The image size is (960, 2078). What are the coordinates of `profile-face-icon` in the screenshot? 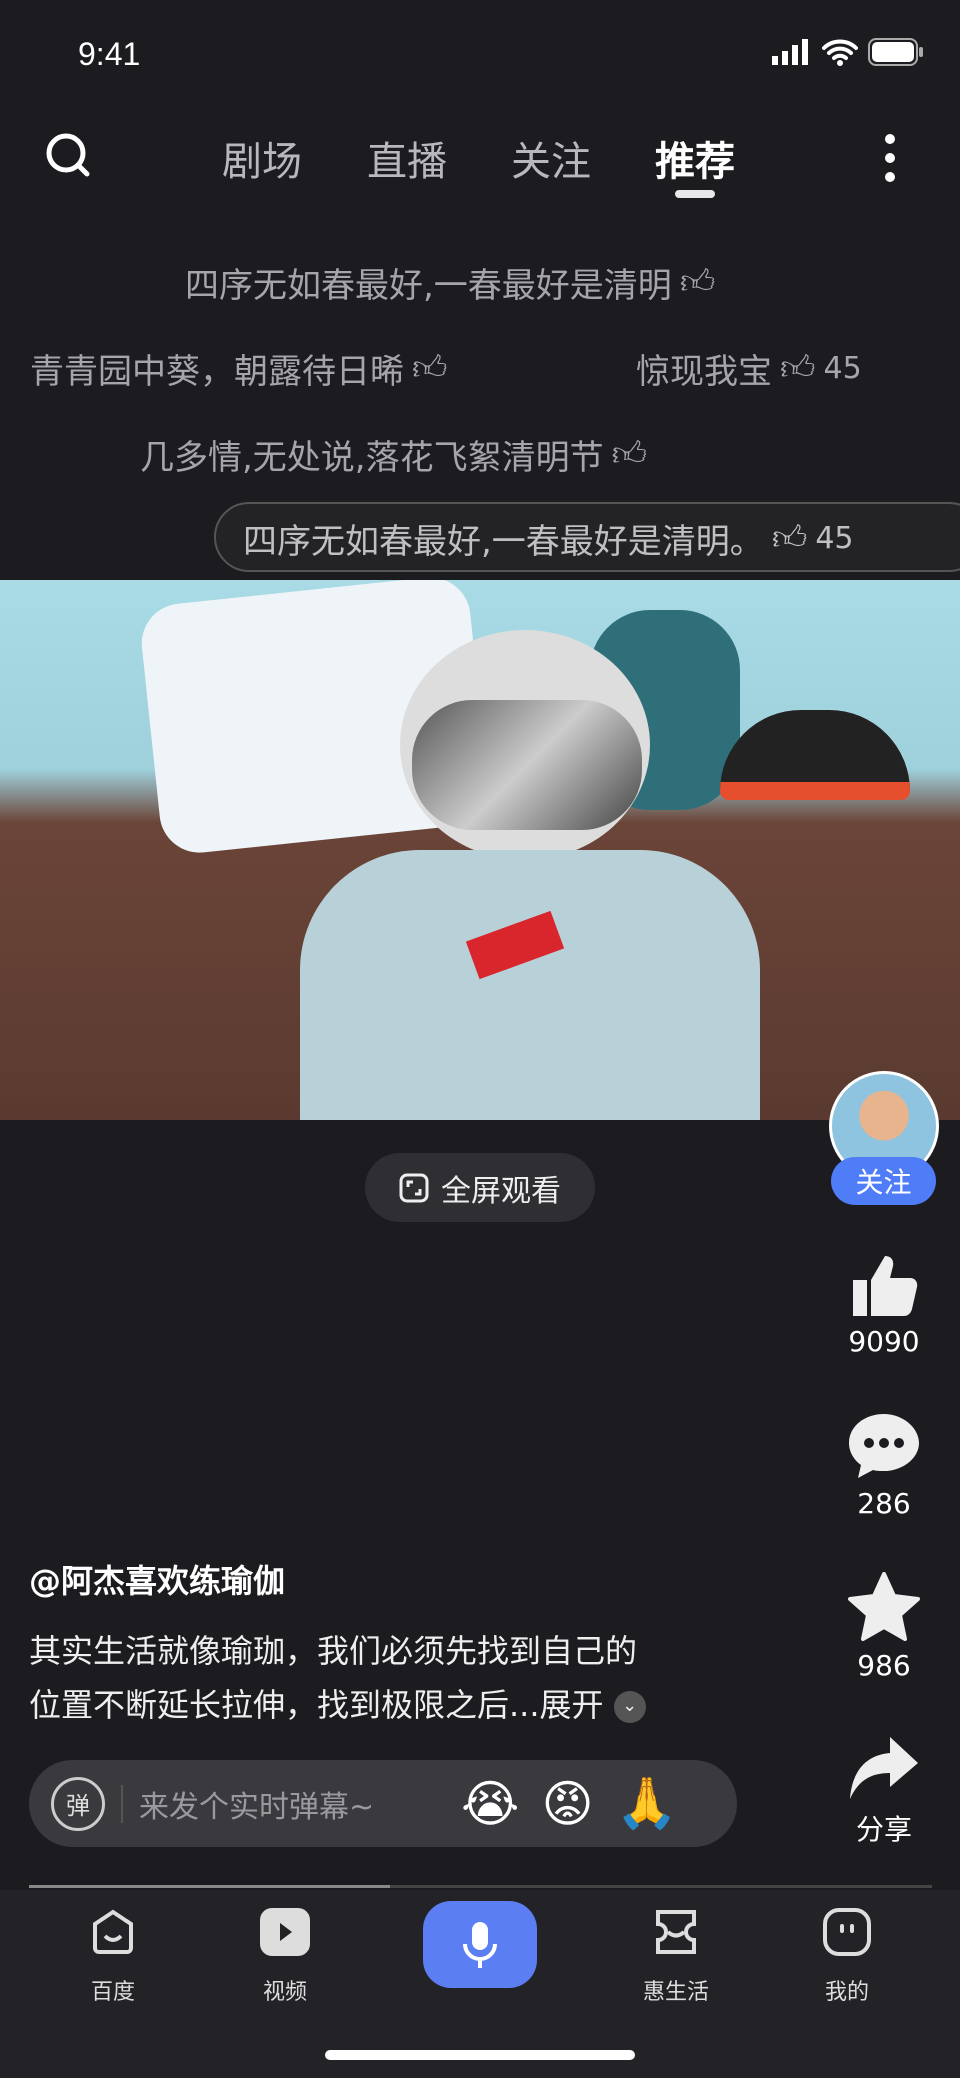 It's located at (847, 1932).